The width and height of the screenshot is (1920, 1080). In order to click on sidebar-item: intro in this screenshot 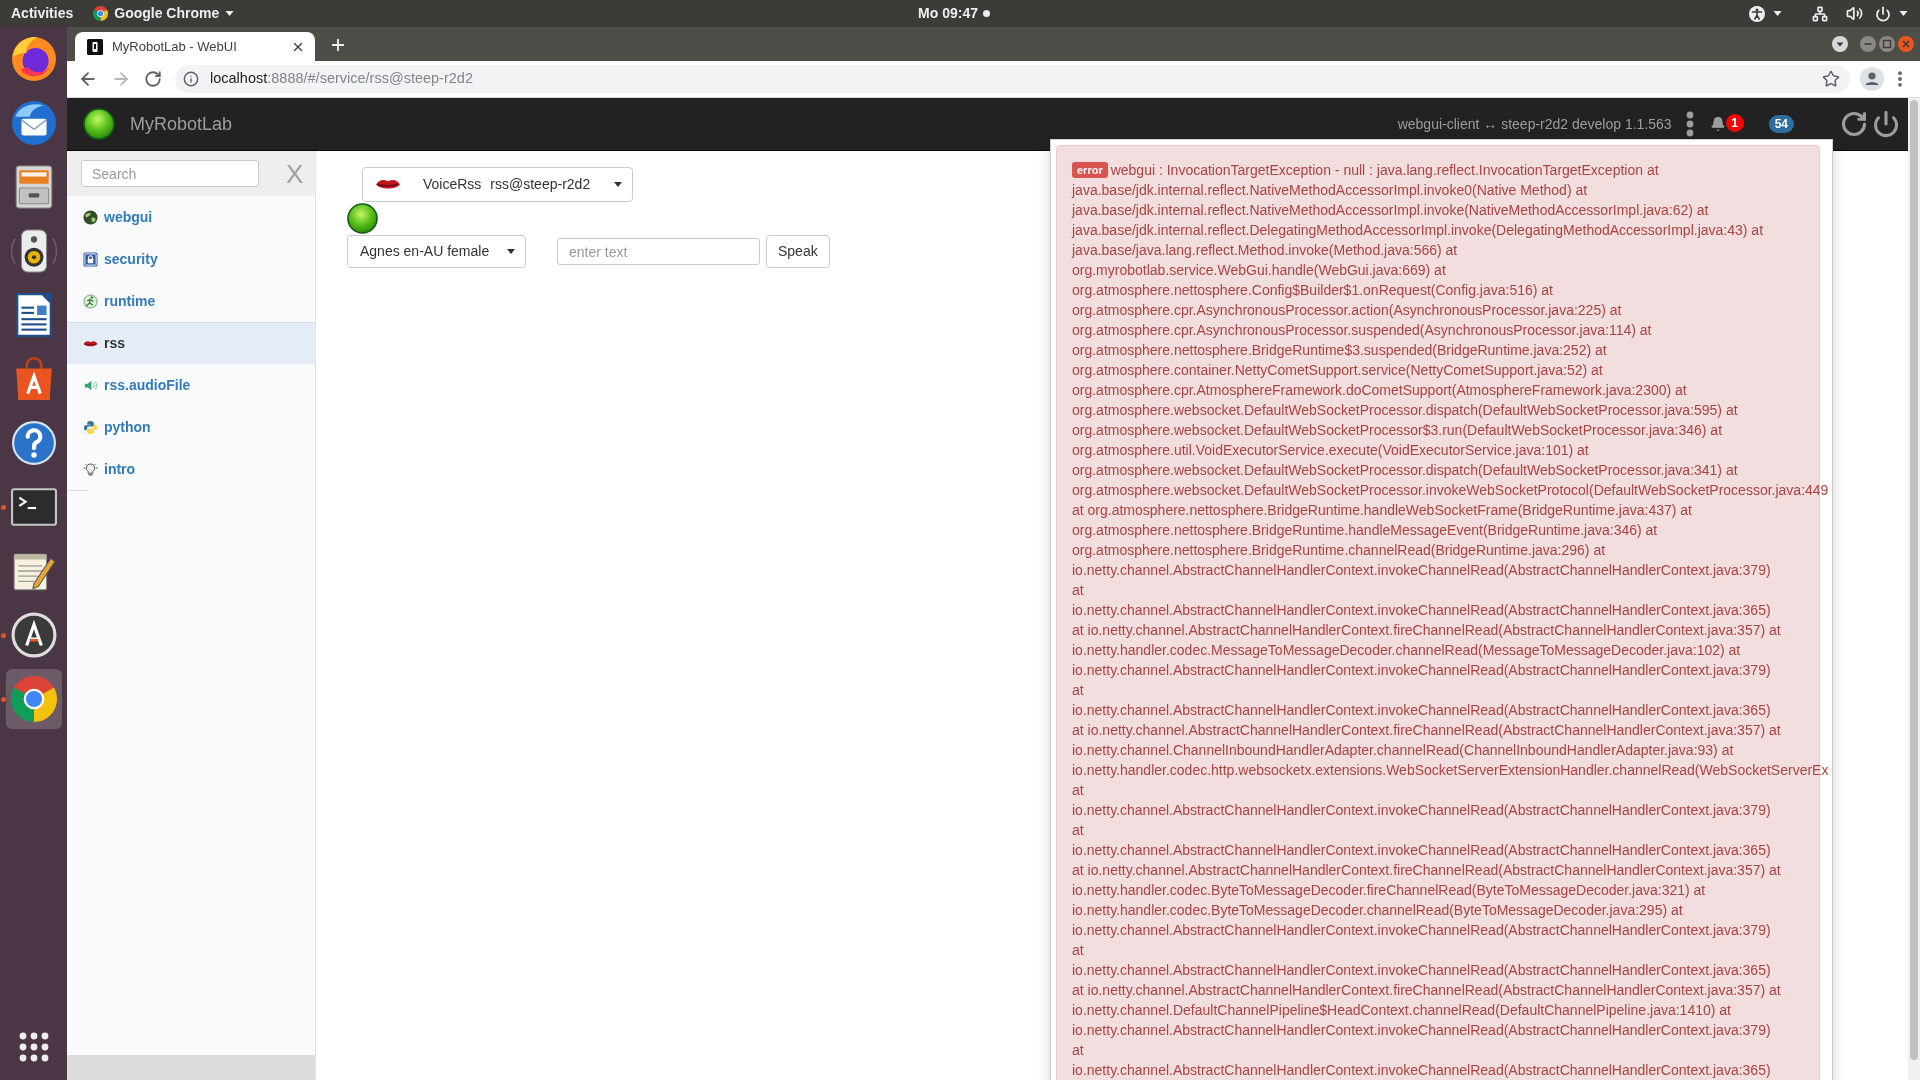, I will do `click(191, 469)`.